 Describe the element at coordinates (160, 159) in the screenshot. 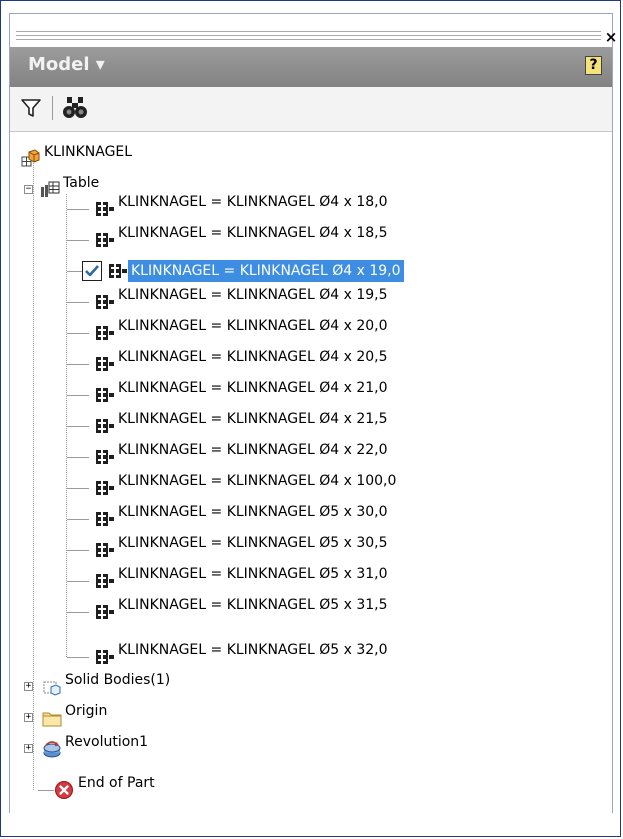

I see `tree-root: KLINKNAGEL` at that location.